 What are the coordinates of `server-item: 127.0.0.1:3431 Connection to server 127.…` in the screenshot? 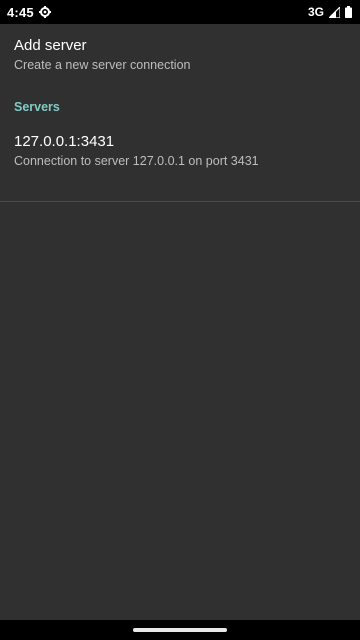 It's located at (180, 167).